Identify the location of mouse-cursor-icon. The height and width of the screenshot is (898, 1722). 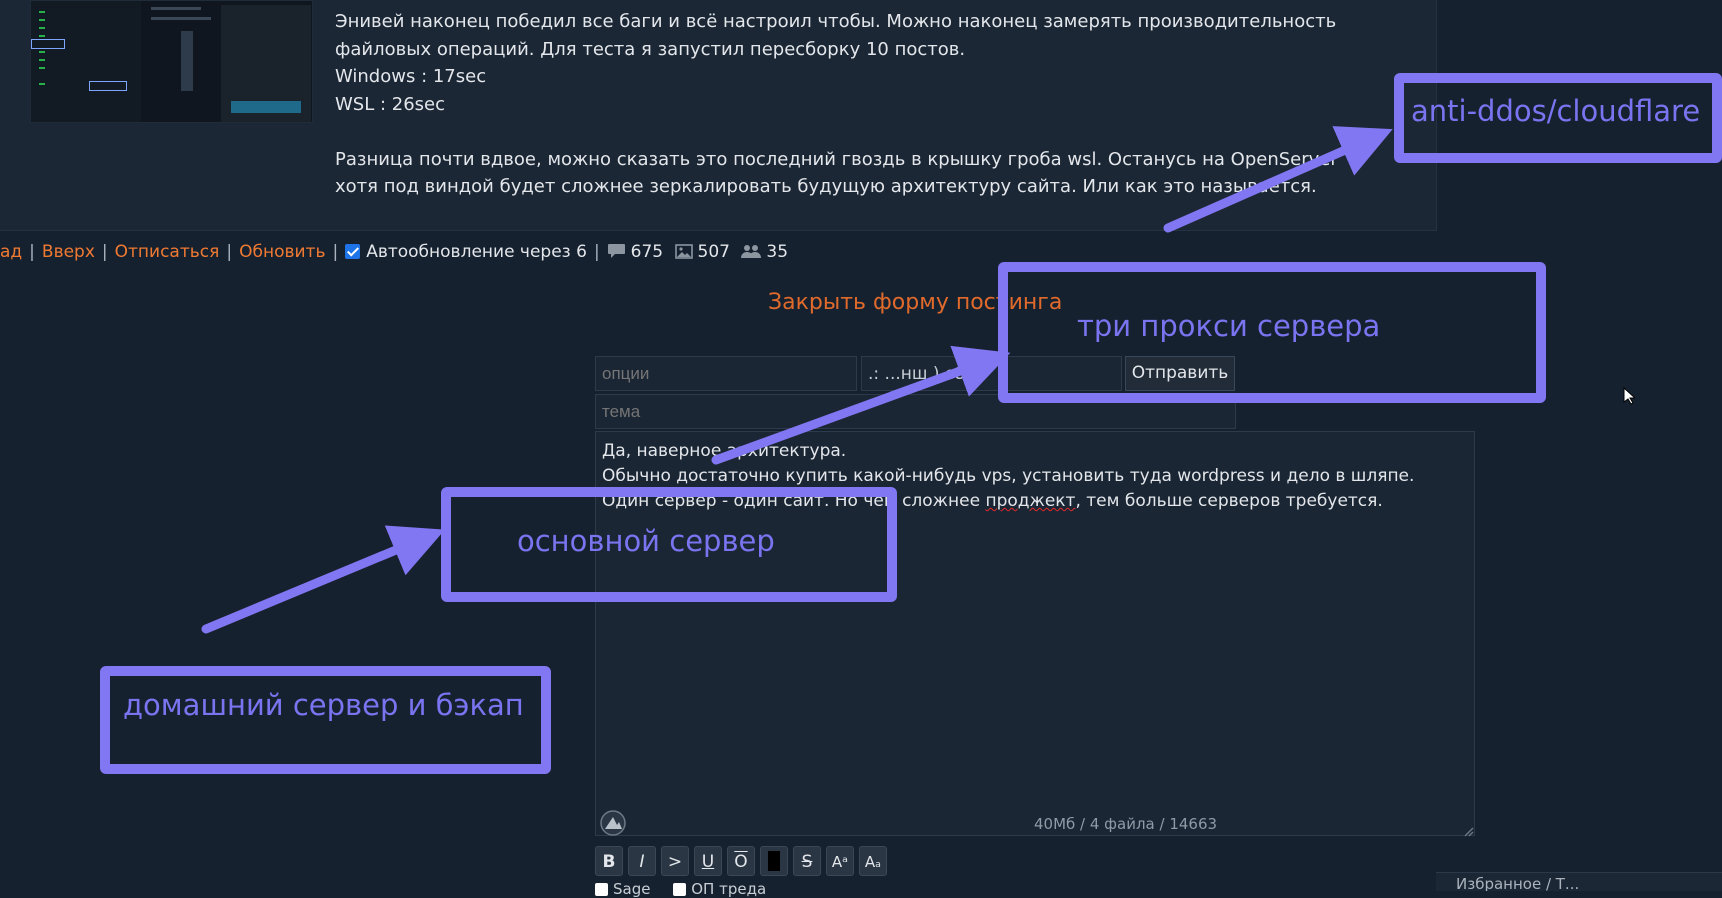
(1630, 397).